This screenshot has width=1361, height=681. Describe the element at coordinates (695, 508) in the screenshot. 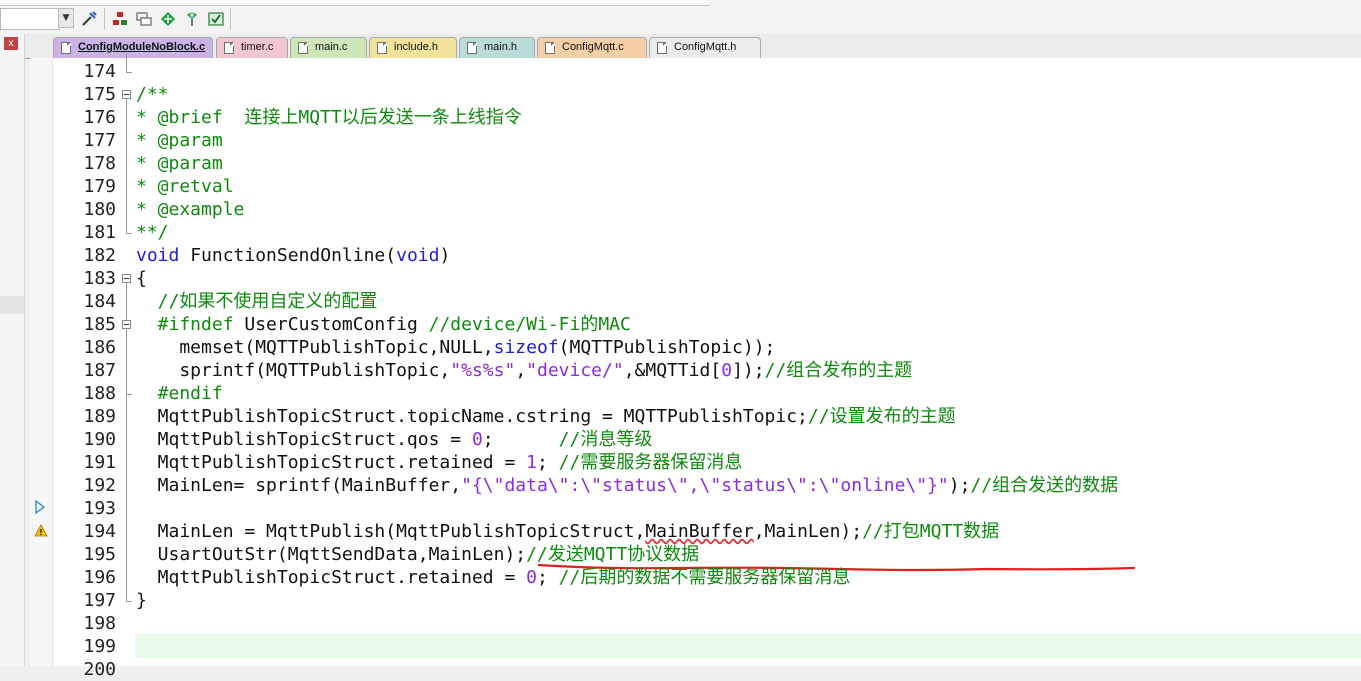

I see `code-line: 193` at that location.